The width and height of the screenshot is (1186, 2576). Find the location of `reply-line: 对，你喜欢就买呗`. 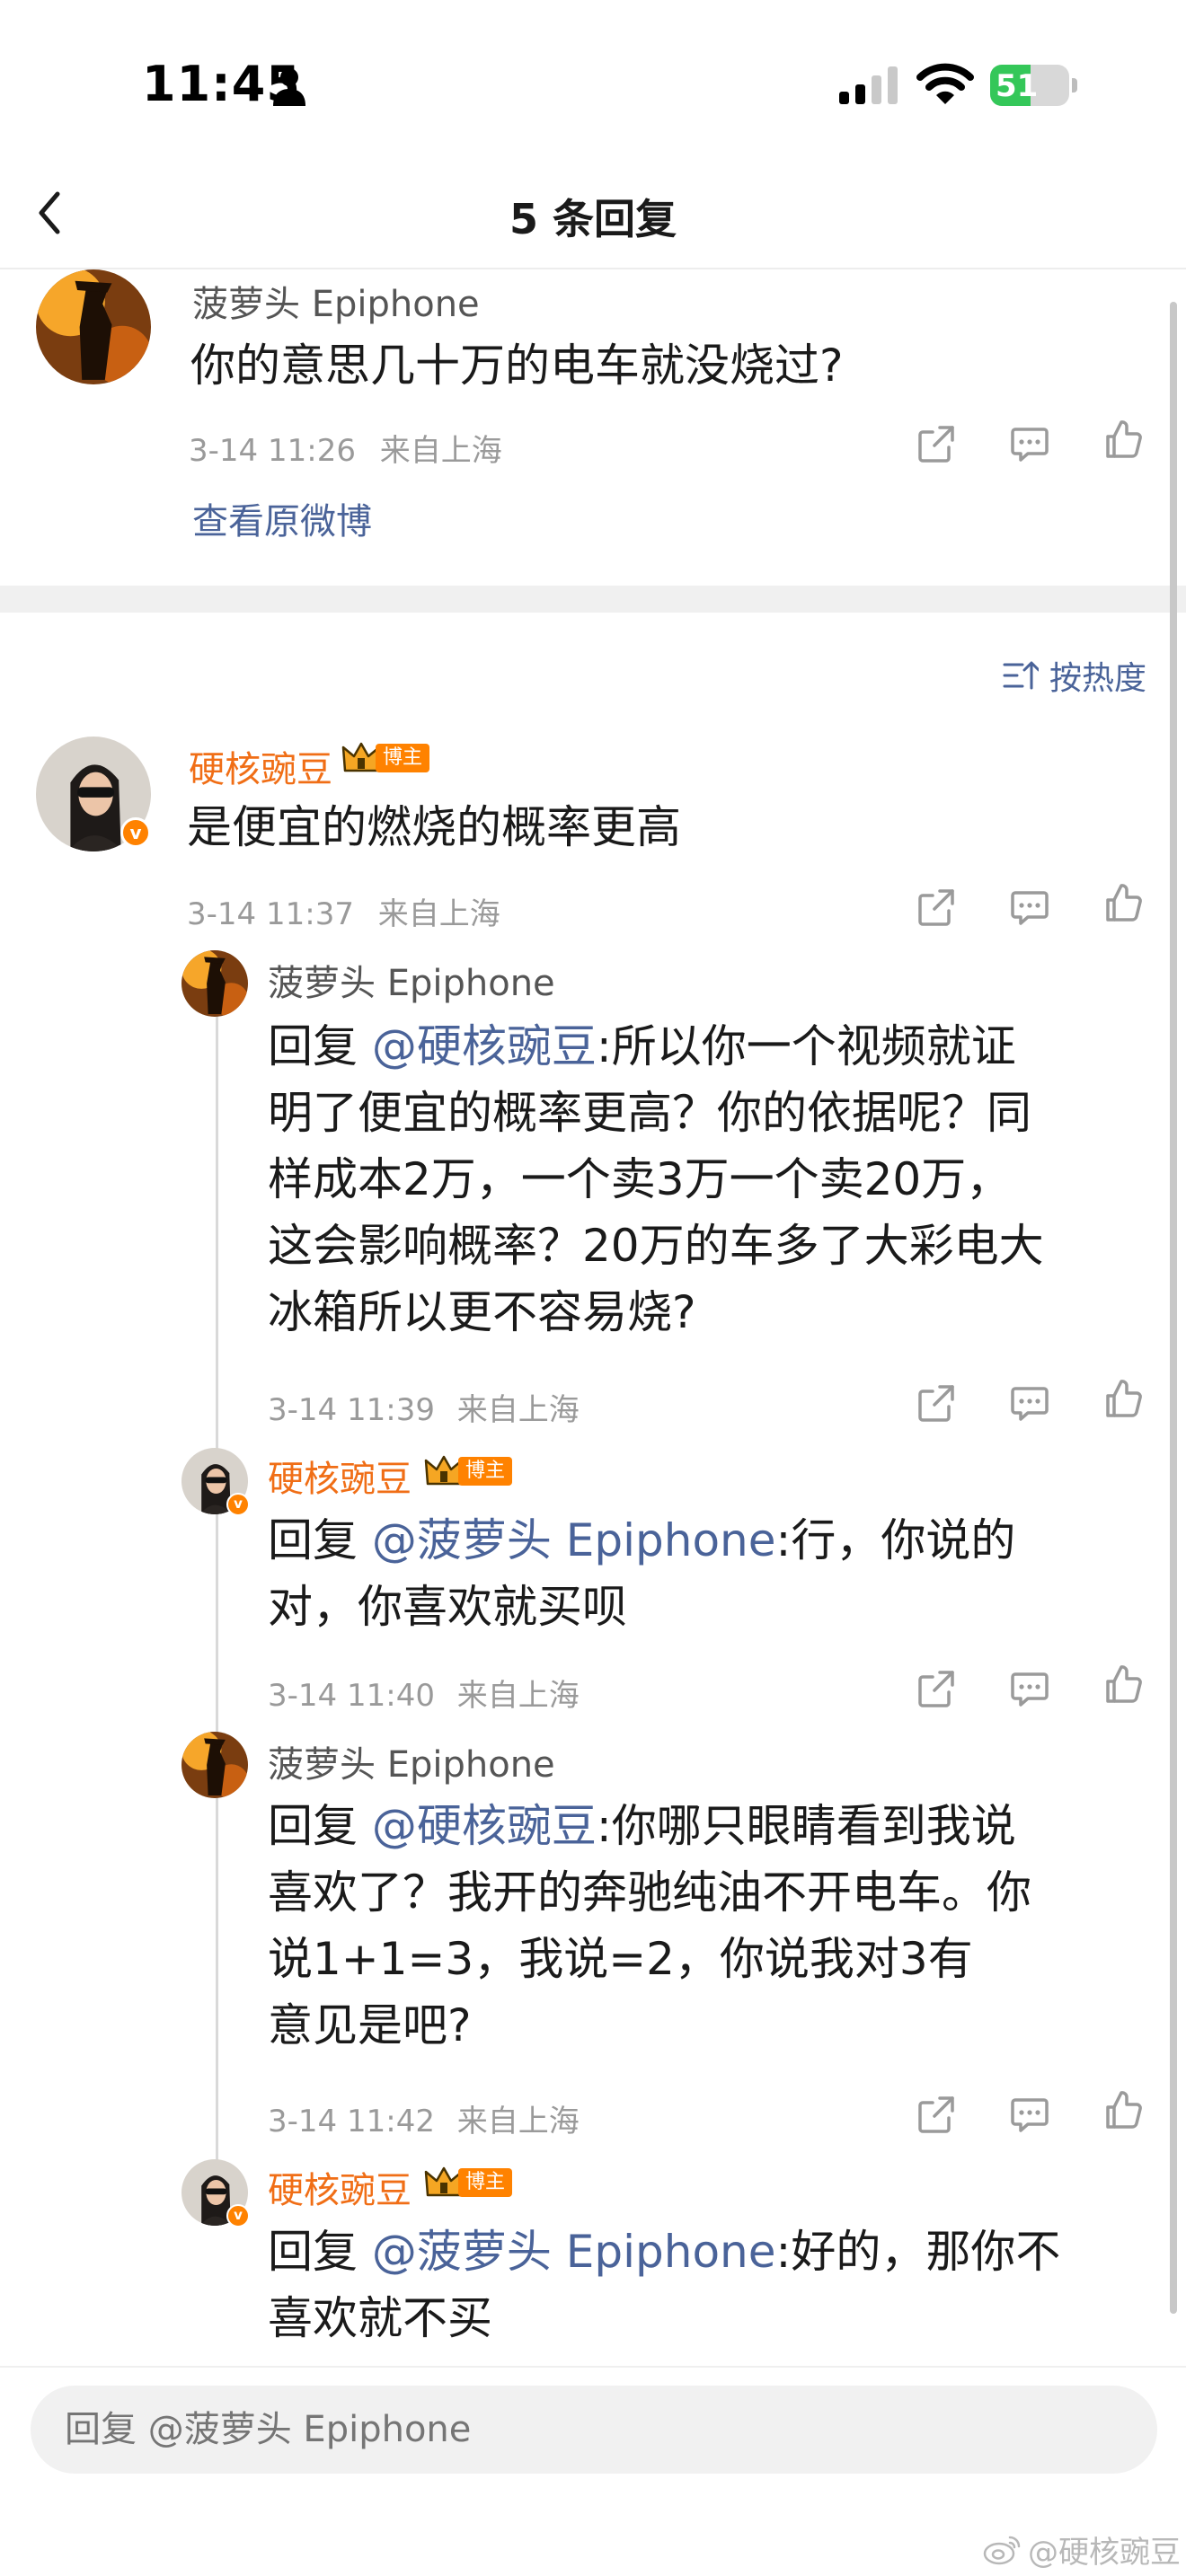

reply-line: 对，你喜欢就买呗 is located at coordinates (447, 1607).